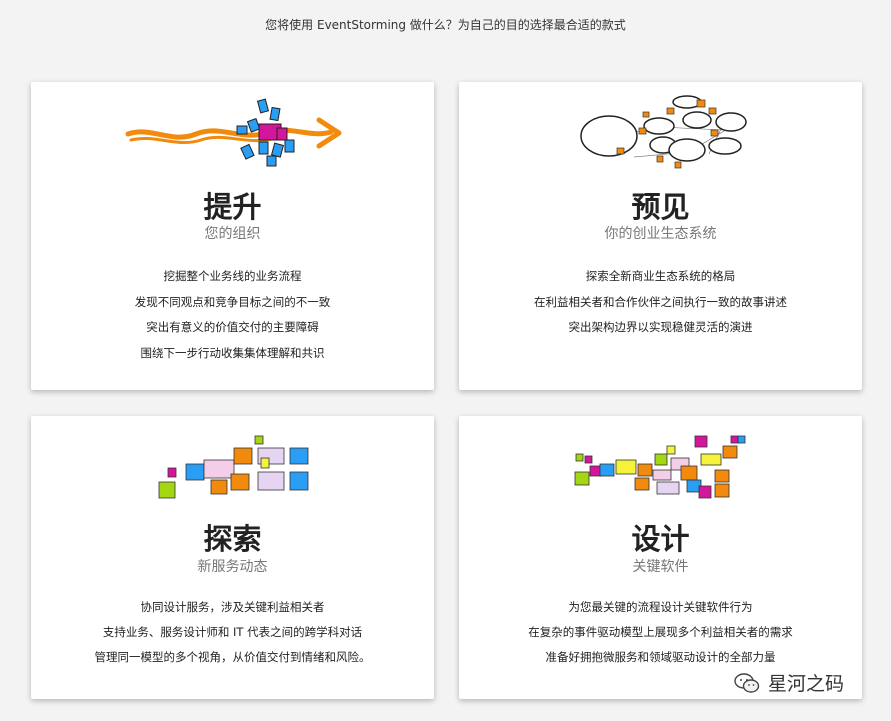  What do you see at coordinates (660, 327) in the screenshot?
I see `card-line: 突出架构边界以实现稳健灵活的演进` at bounding box center [660, 327].